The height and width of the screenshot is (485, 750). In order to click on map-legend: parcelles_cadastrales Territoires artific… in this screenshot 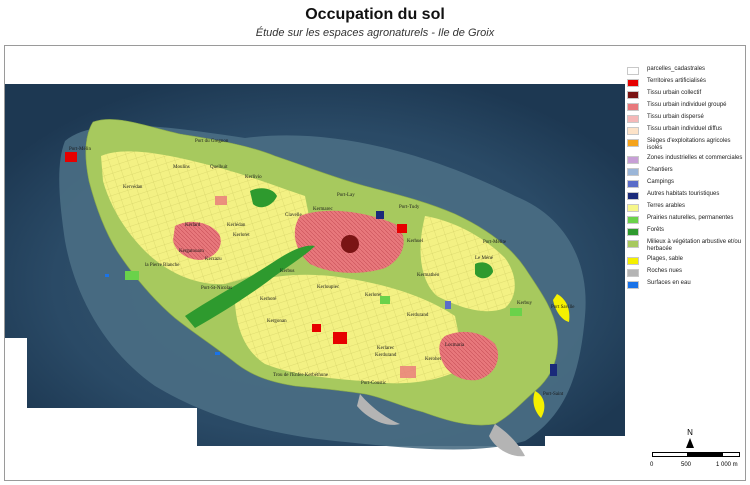, I will do `click(686, 179)`.